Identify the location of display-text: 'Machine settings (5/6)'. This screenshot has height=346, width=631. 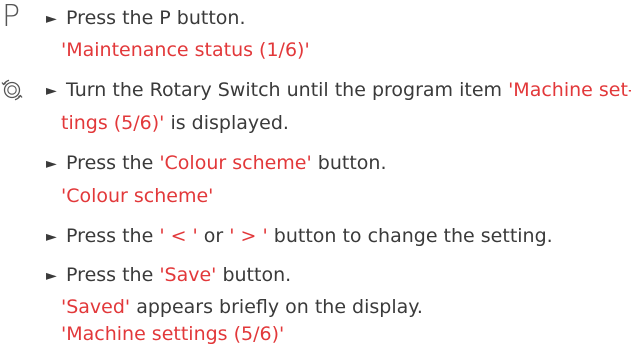
(173, 334).